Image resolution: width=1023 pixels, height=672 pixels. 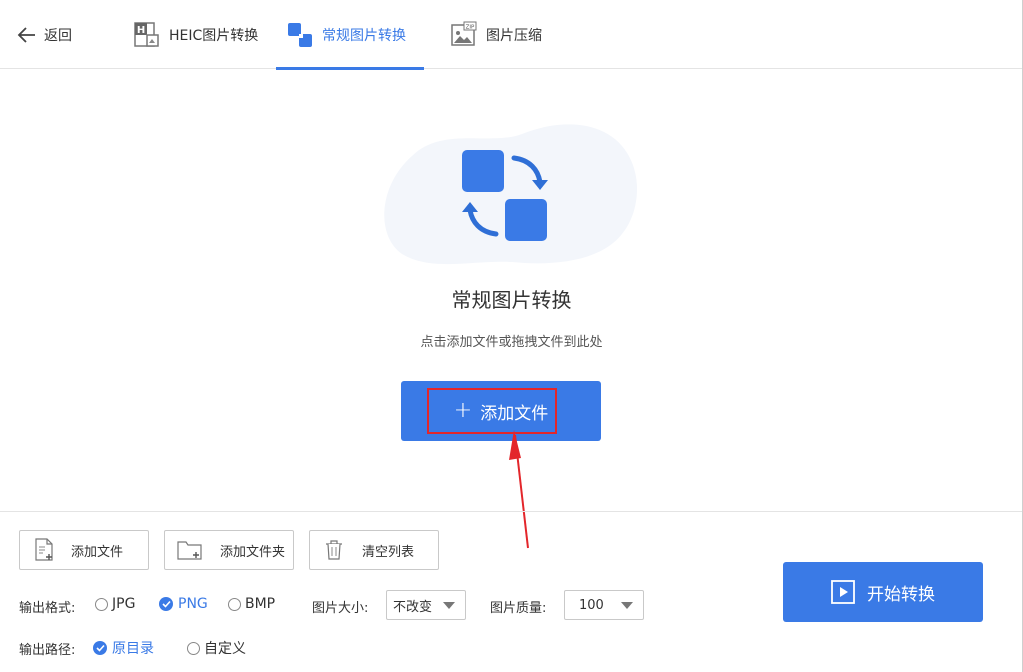 I want to click on add-folder-icon, so click(x=189, y=550).